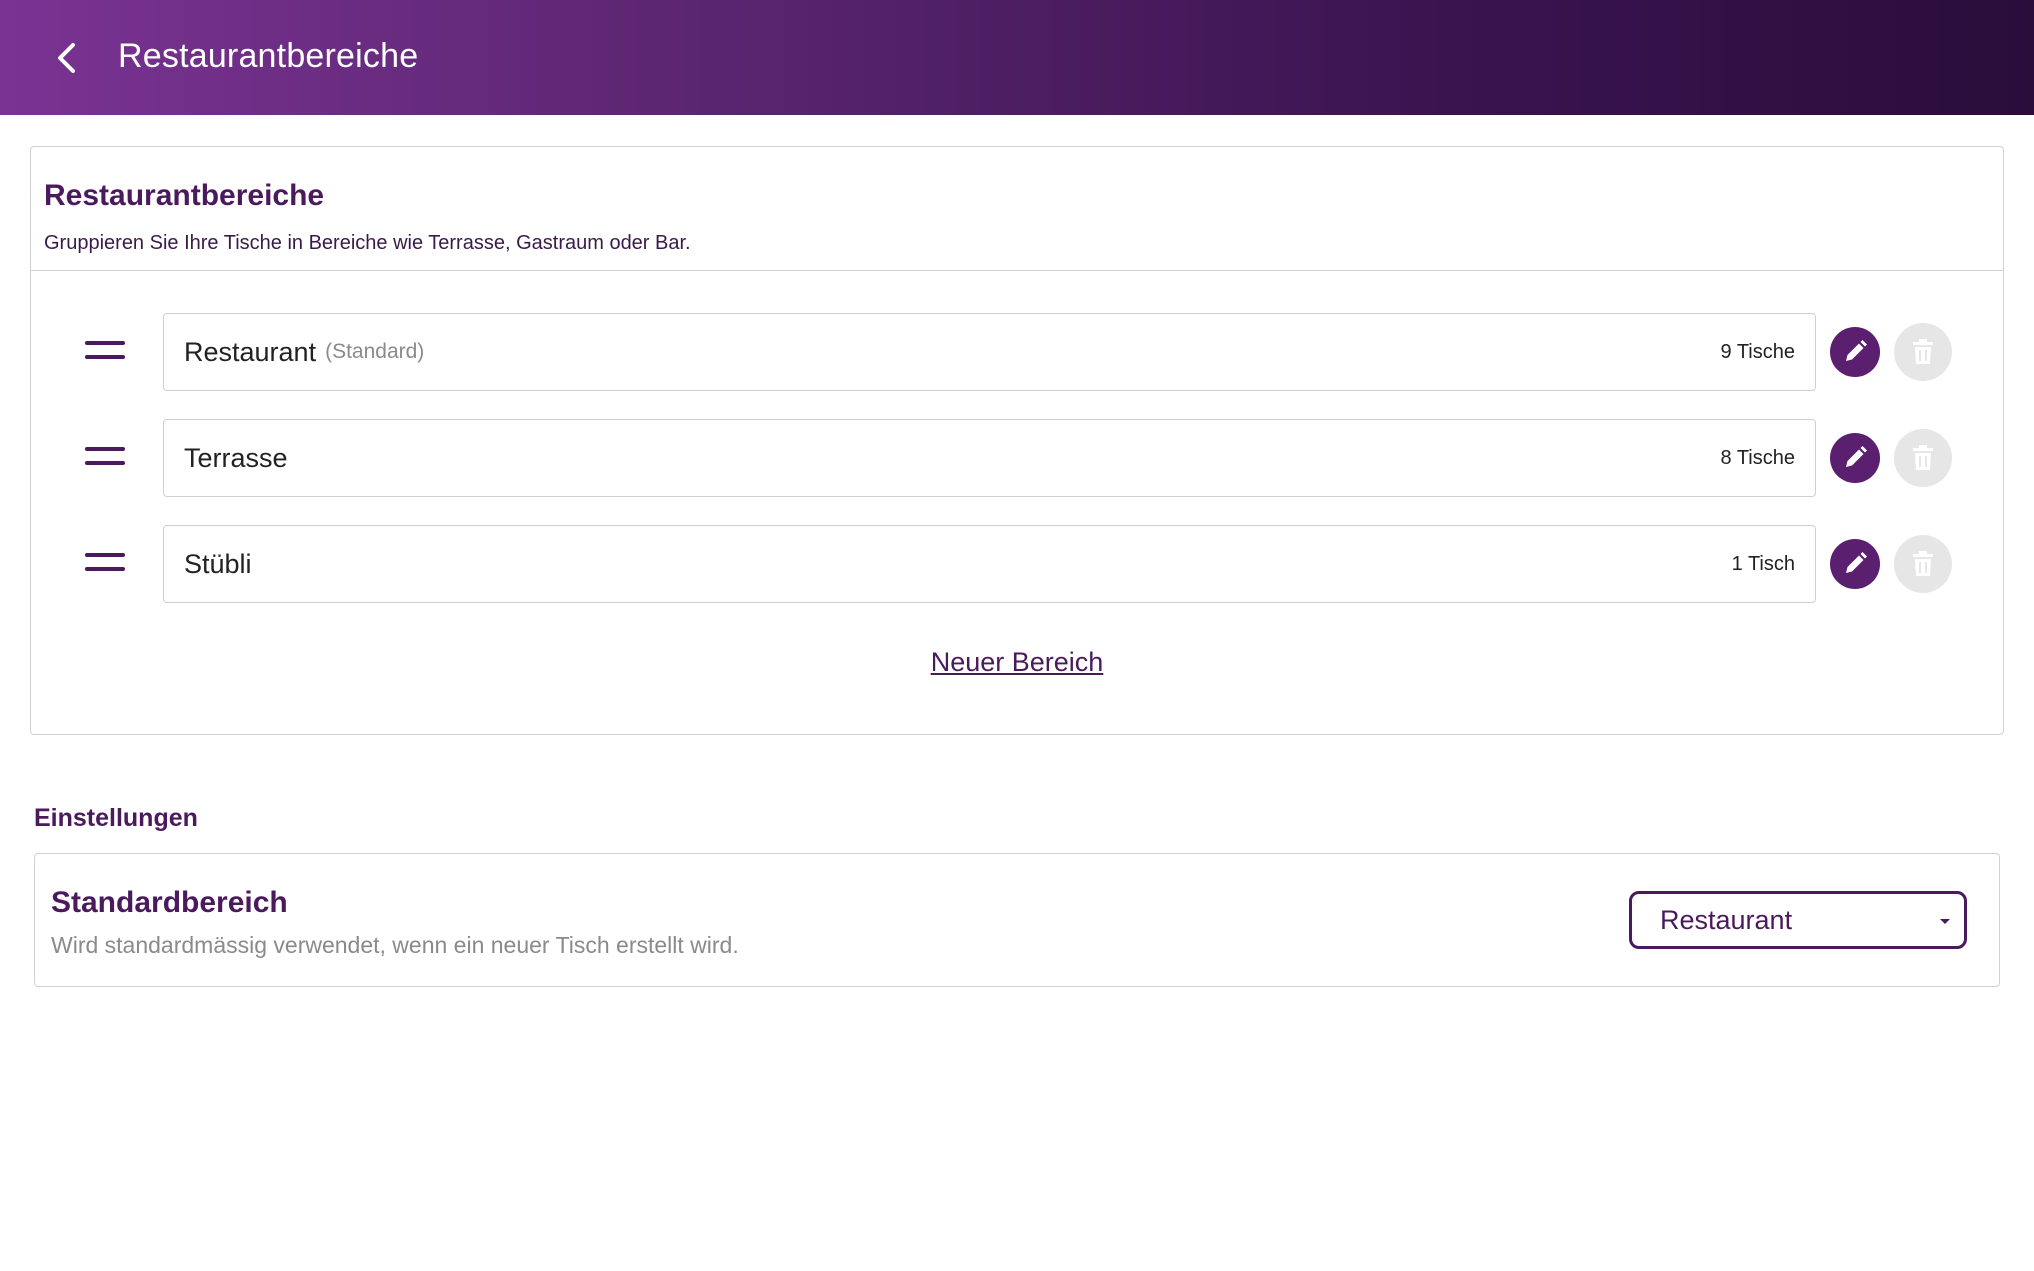  I want to click on areas-card-title: Restaurantbereiche, so click(184, 195).